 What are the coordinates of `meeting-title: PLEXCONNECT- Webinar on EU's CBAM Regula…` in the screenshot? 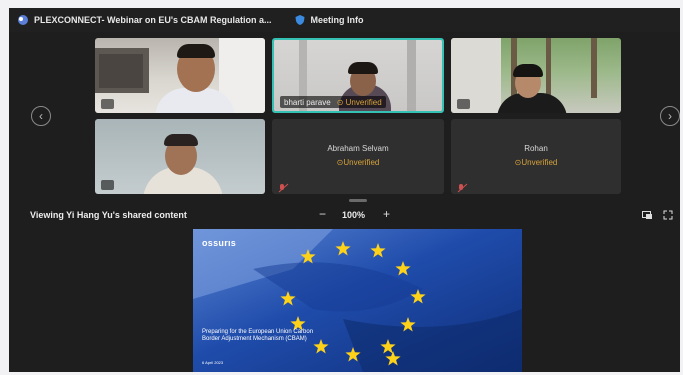 It's located at (153, 20).